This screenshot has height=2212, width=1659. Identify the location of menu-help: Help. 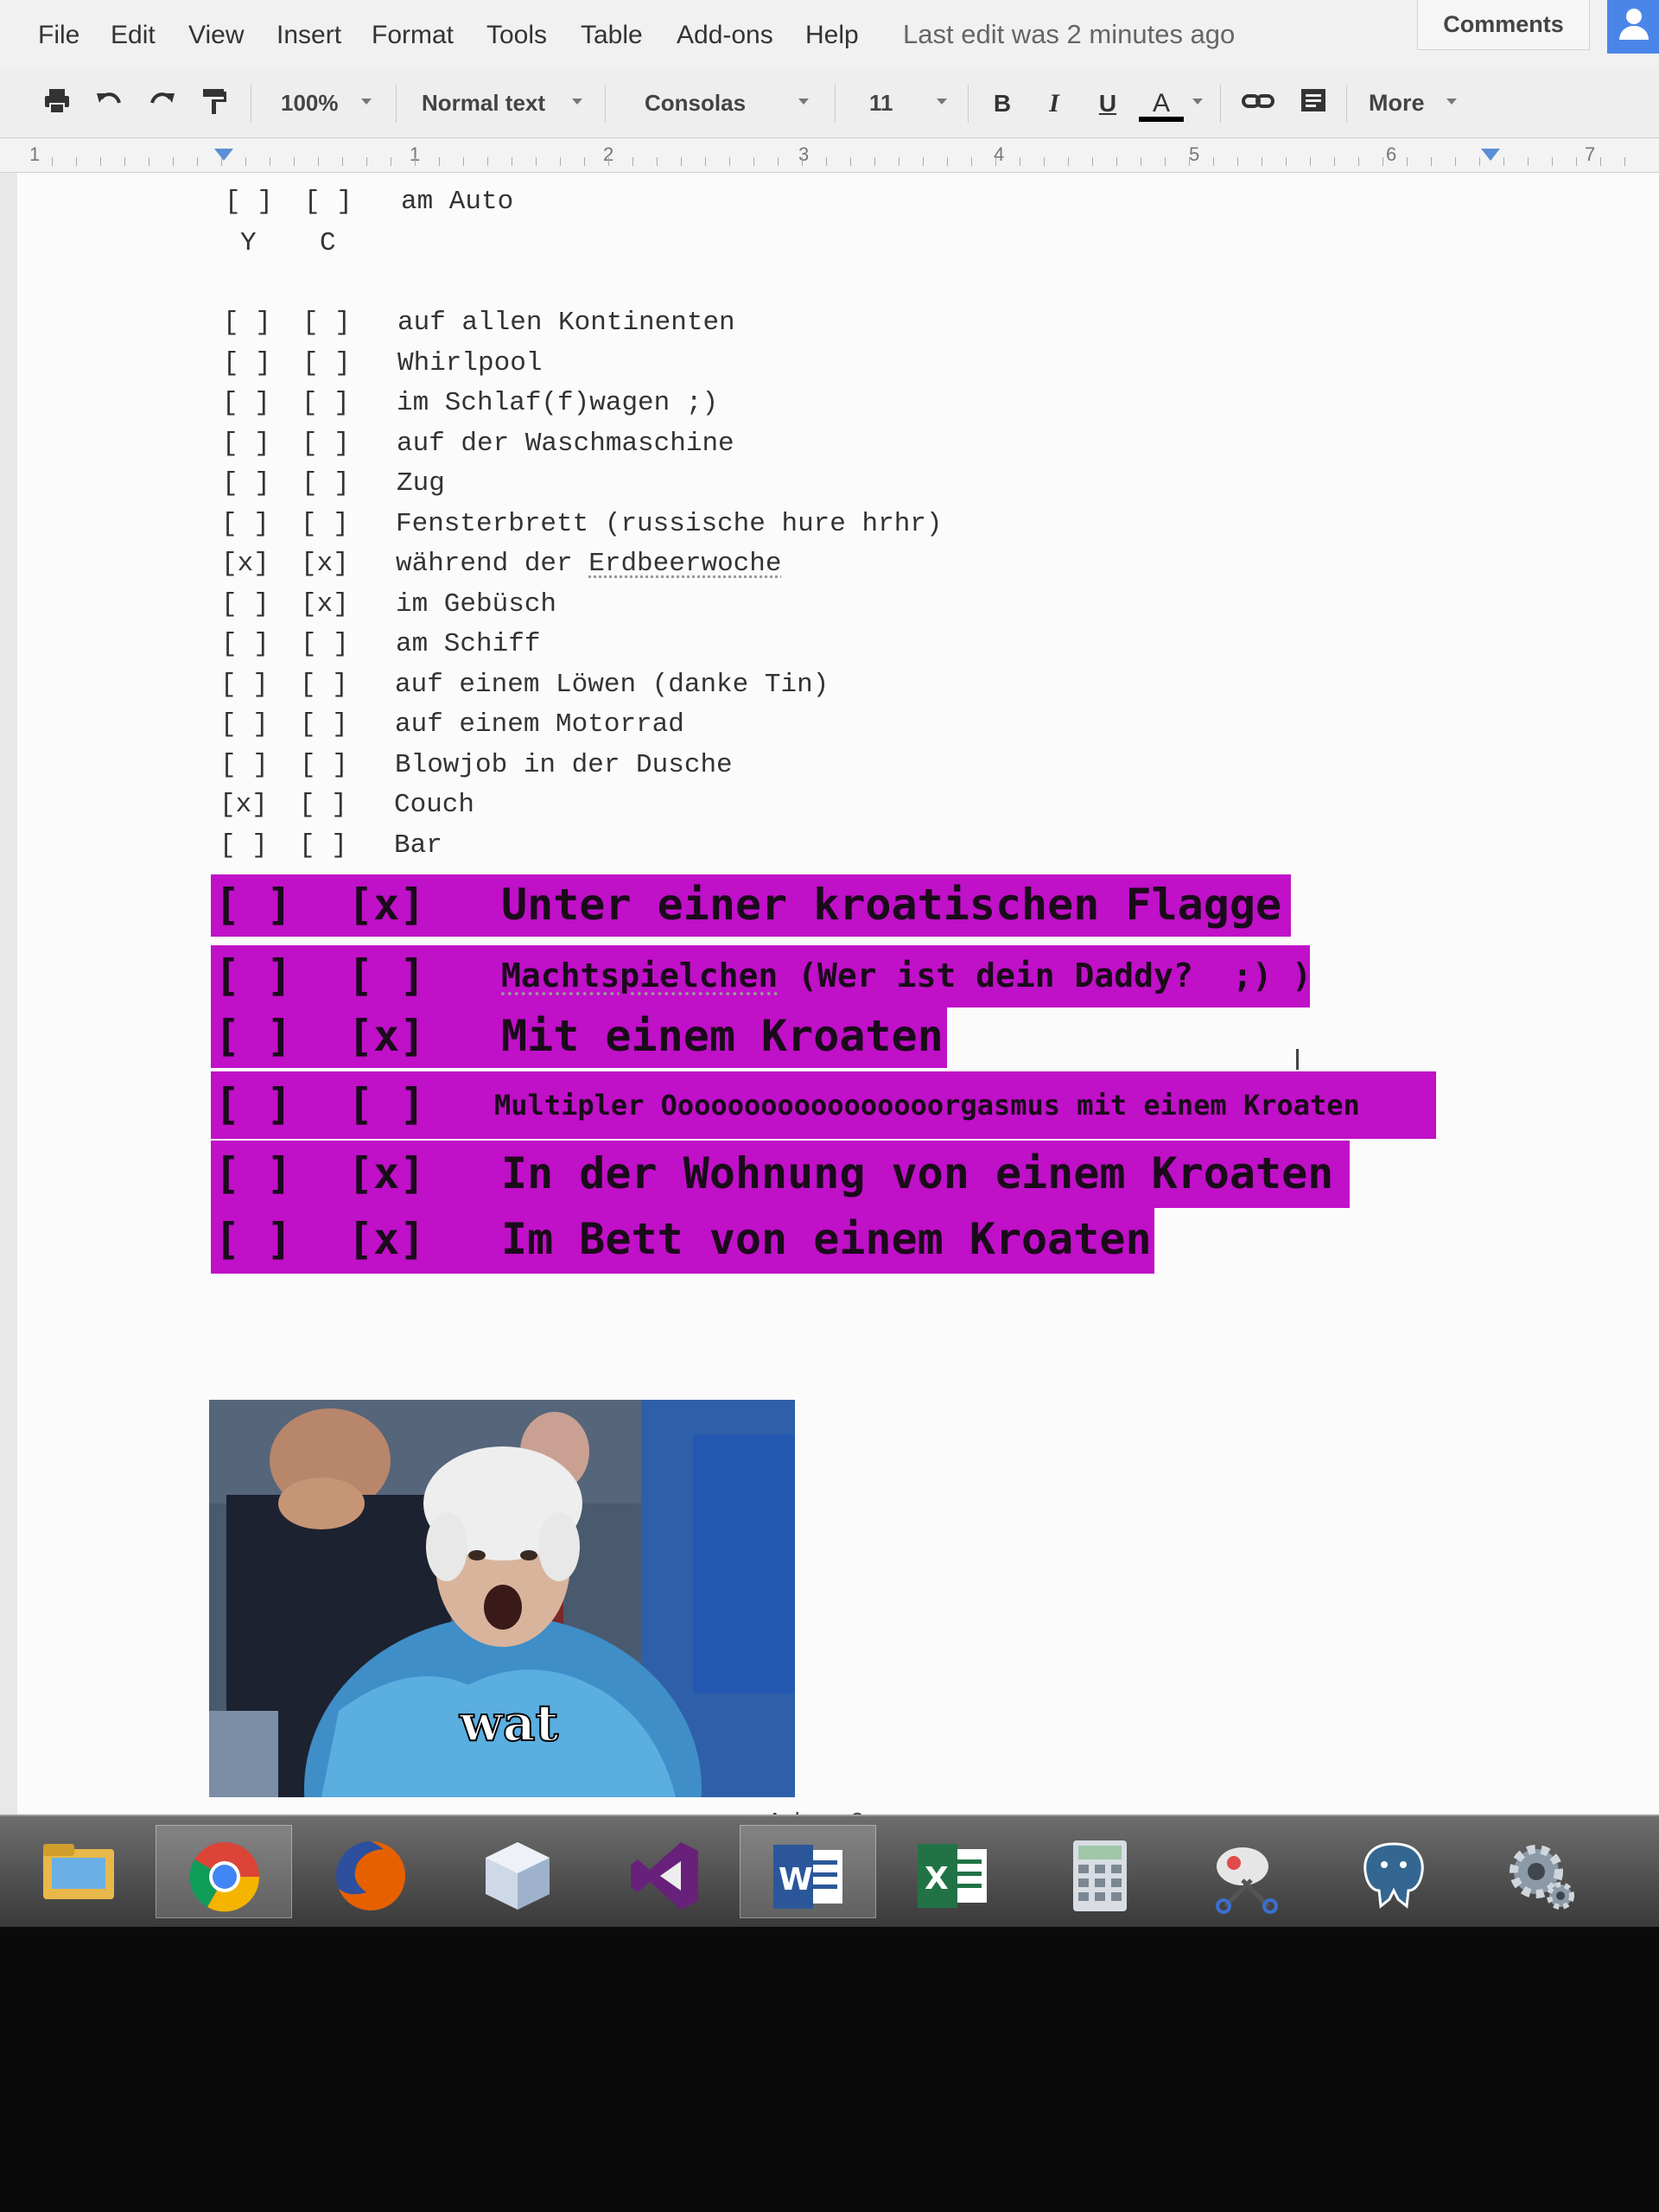
(832, 35).